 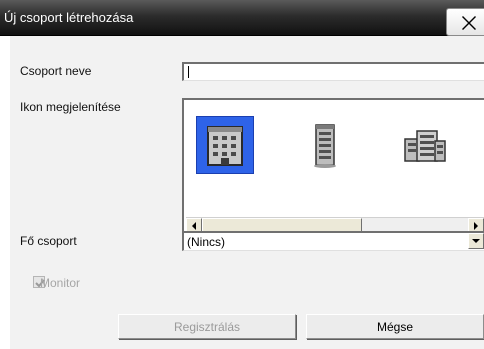 What do you see at coordinates (476, 226) in the screenshot?
I see `arrow-right-icon` at bounding box center [476, 226].